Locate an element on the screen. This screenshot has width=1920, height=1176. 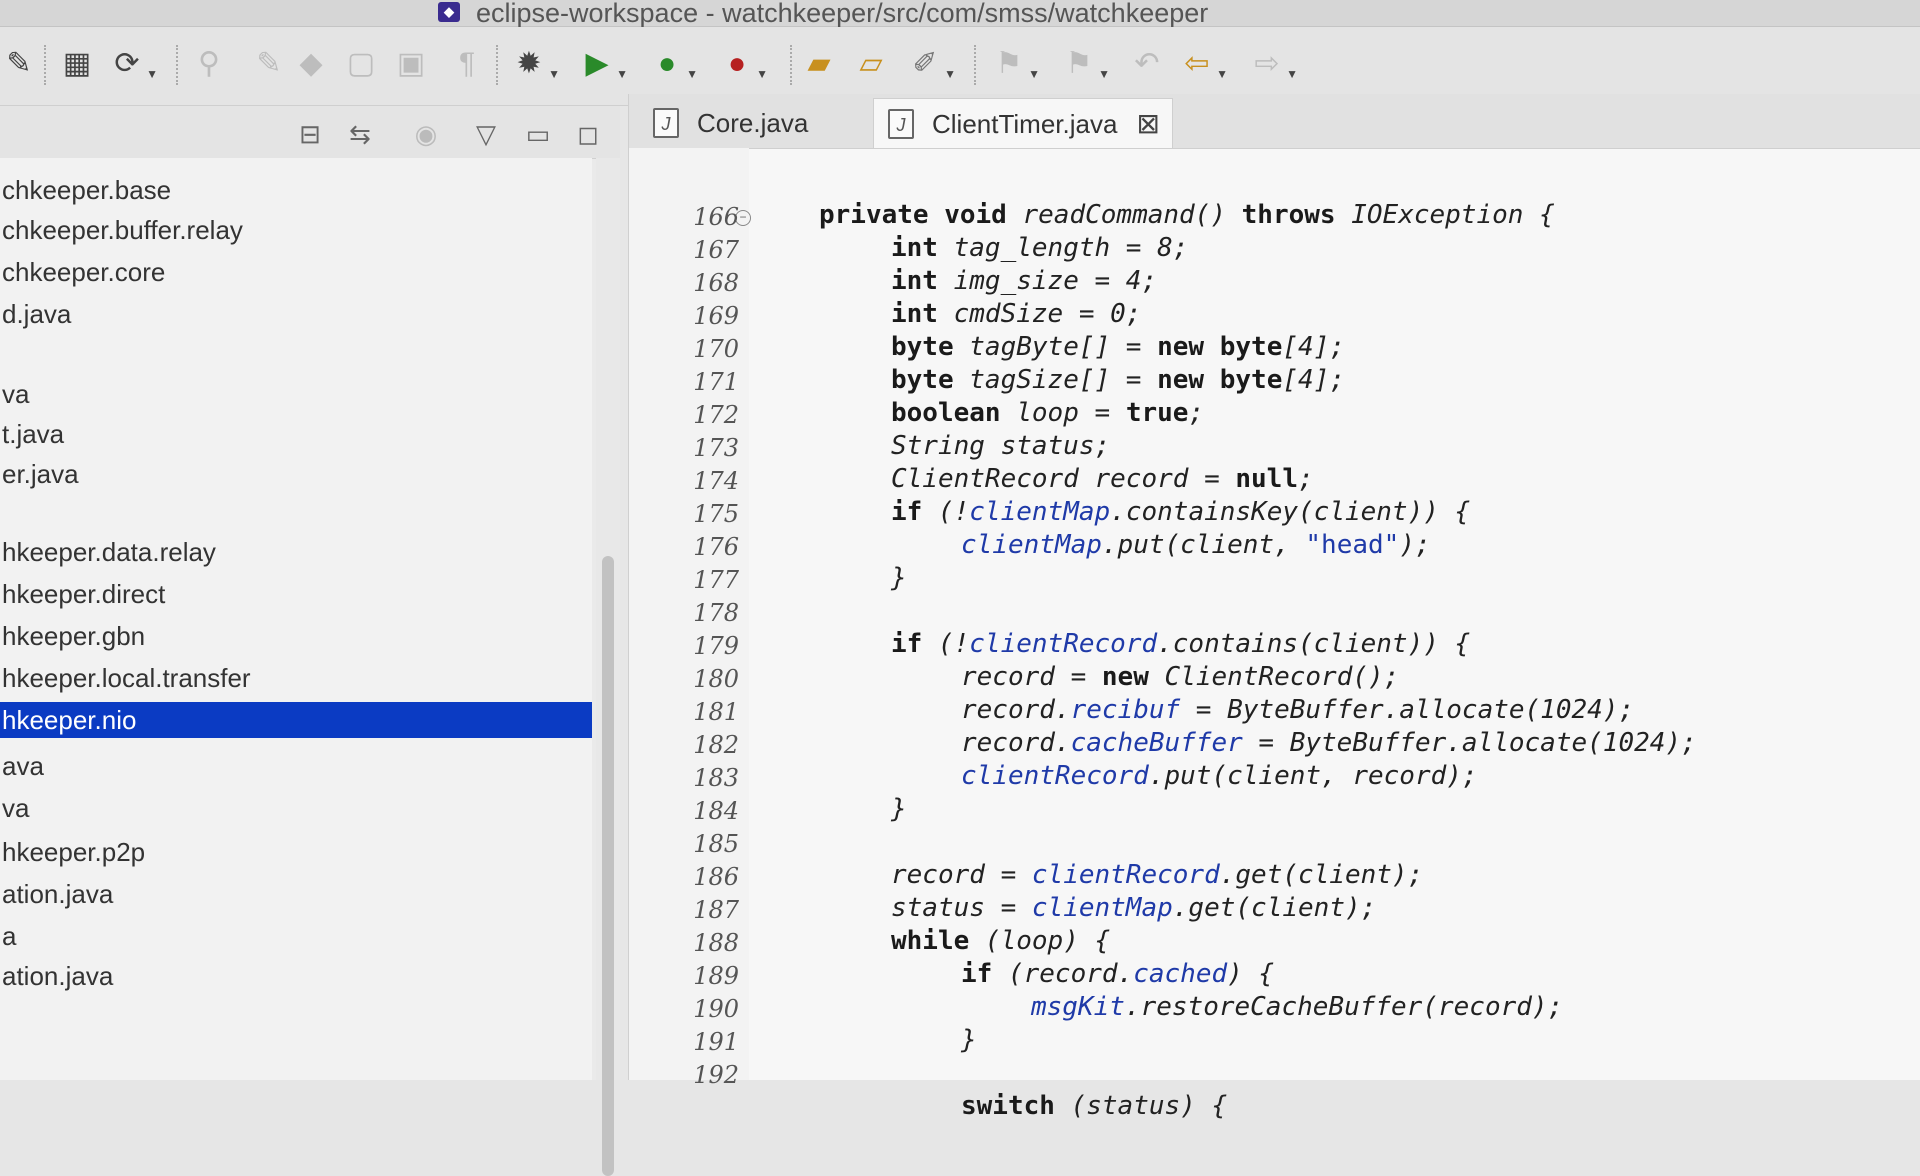
java-file-warning-icon: J is located at coordinates (901, 124).